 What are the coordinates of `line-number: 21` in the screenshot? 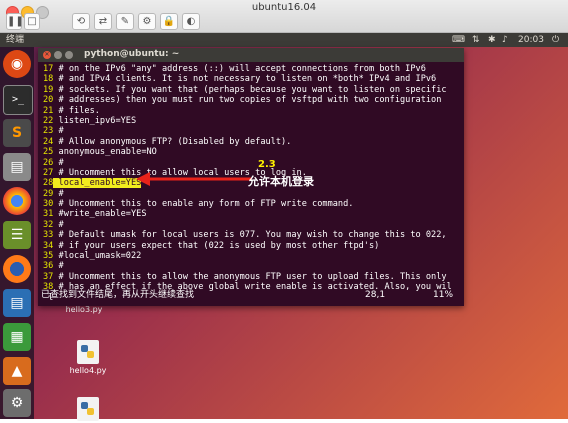 It's located at (48, 110).